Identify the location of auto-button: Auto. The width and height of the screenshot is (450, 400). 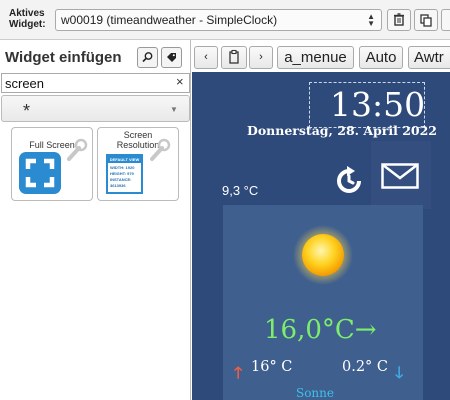
(381, 57).